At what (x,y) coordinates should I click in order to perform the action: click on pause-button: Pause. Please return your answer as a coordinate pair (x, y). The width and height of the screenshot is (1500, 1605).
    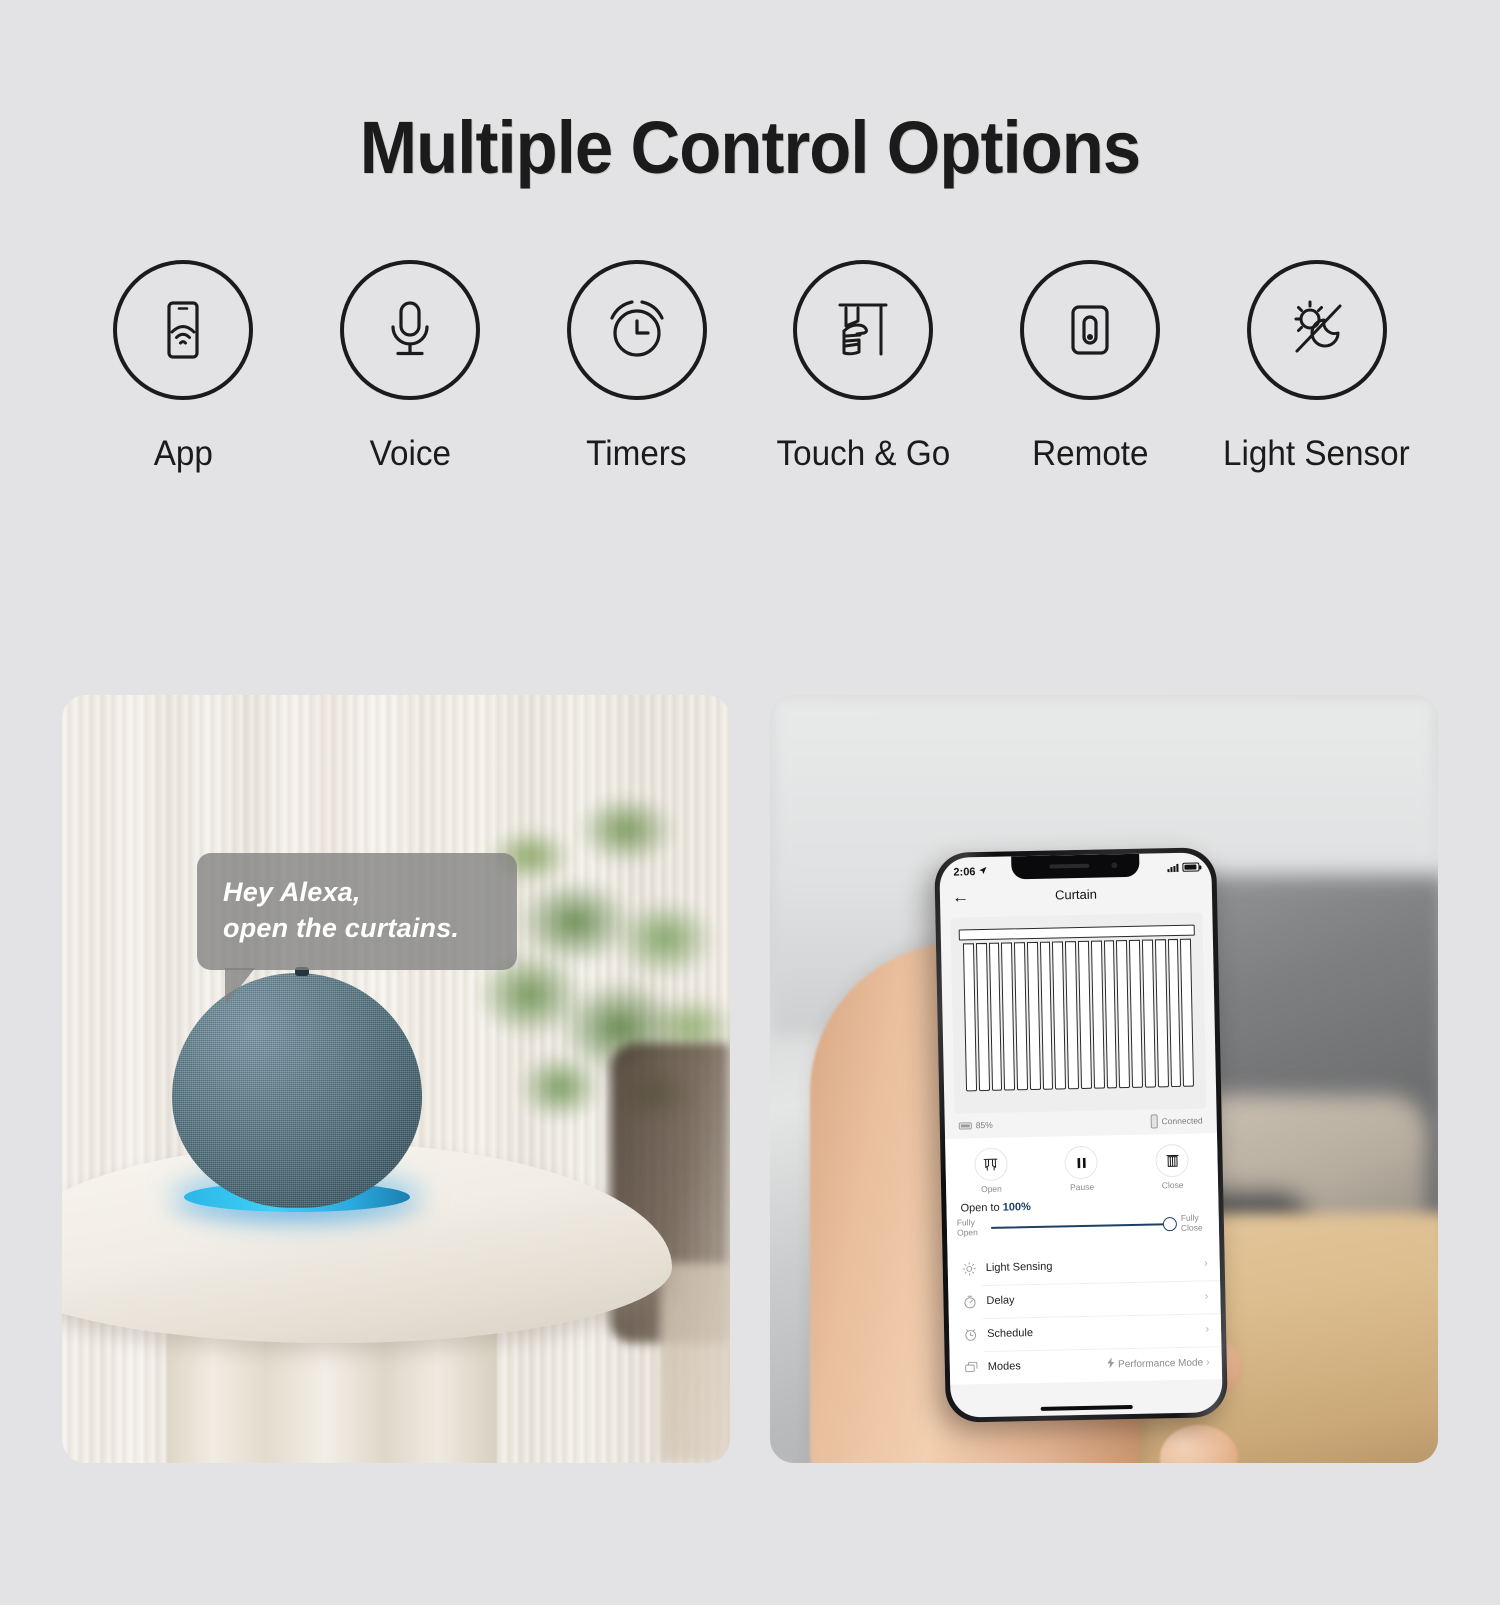
    Looking at the image, I should click on (1082, 1169).